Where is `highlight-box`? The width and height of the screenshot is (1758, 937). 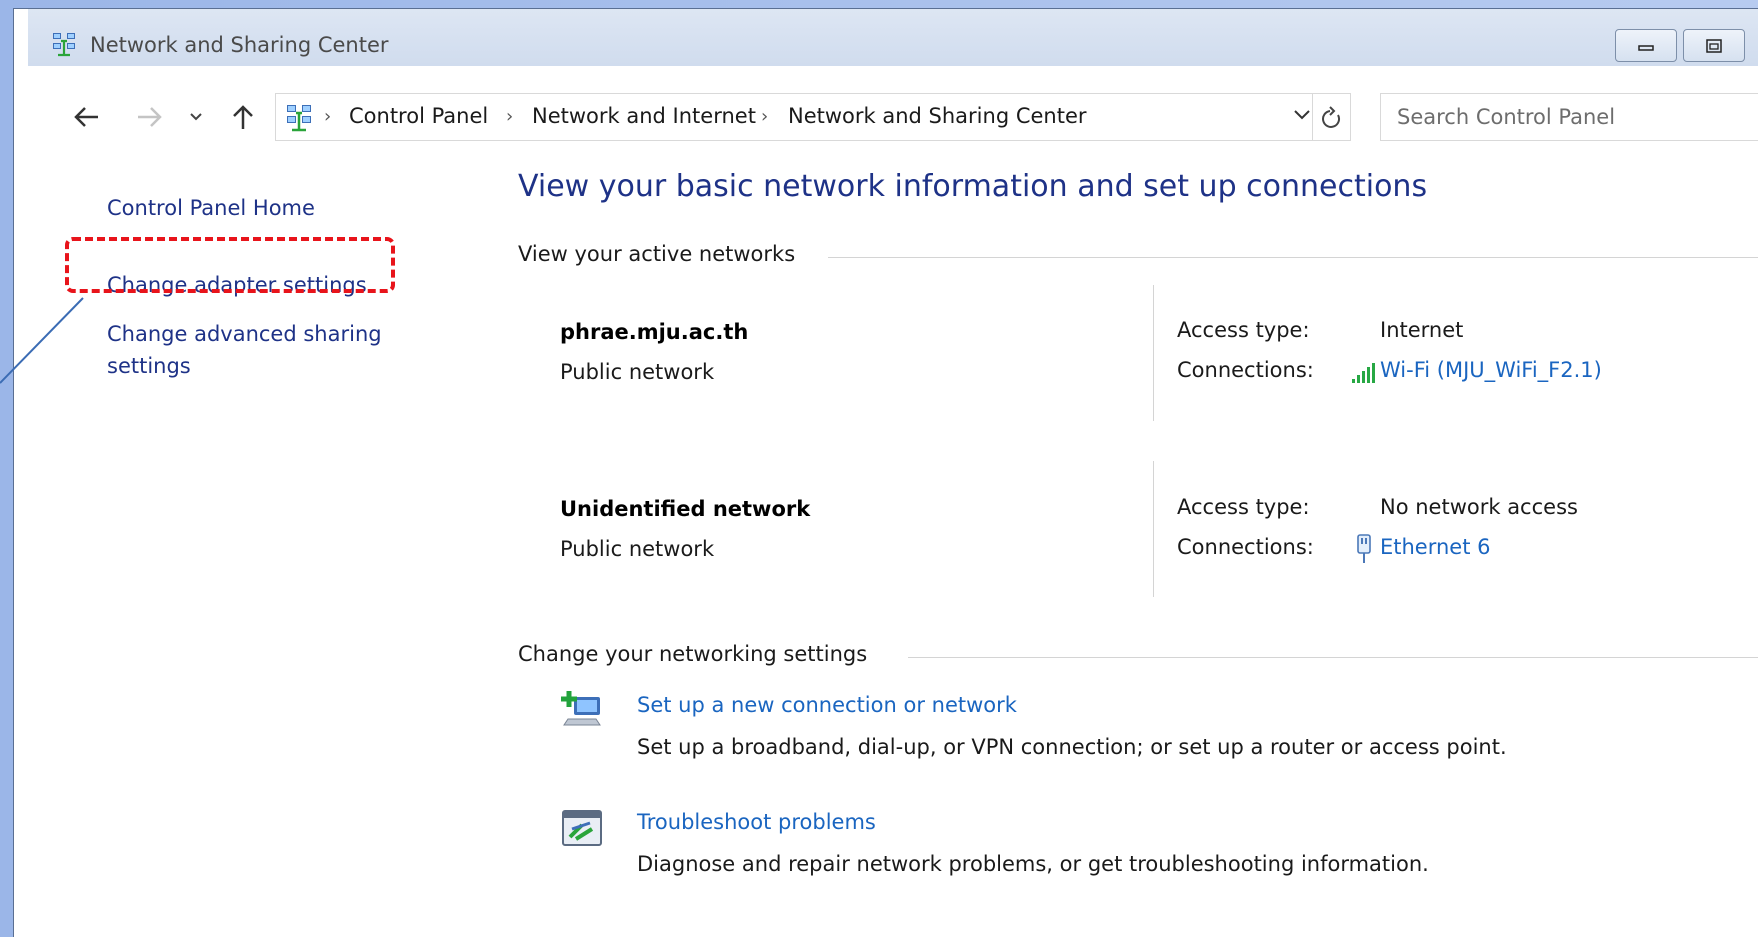 highlight-box is located at coordinates (230, 265).